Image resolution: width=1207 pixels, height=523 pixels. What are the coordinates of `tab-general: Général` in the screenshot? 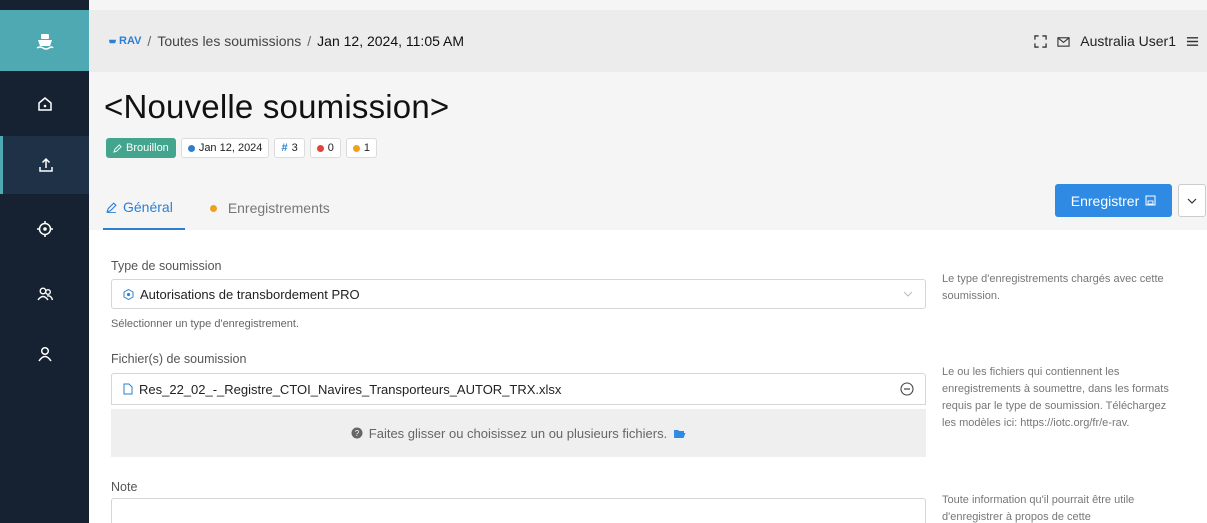 It's located at (144, 208).